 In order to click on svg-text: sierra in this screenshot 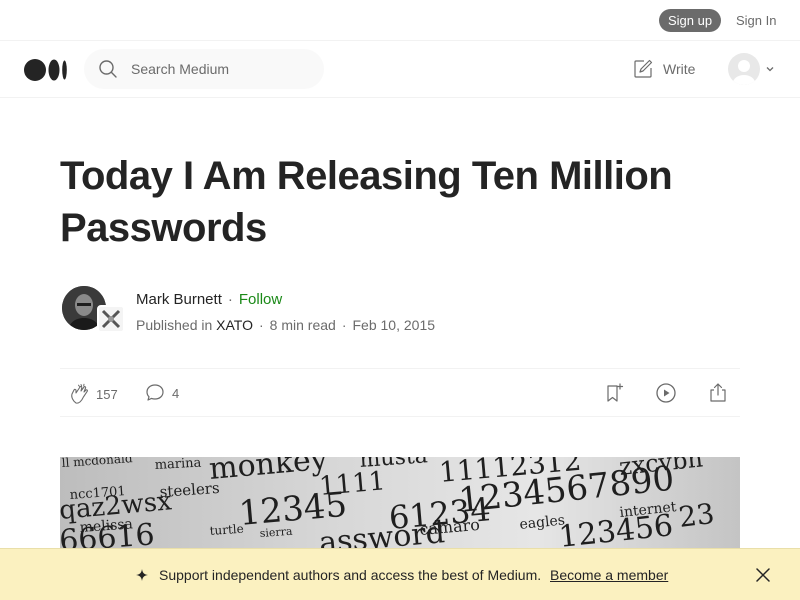, I will do `click(276, 532)`.